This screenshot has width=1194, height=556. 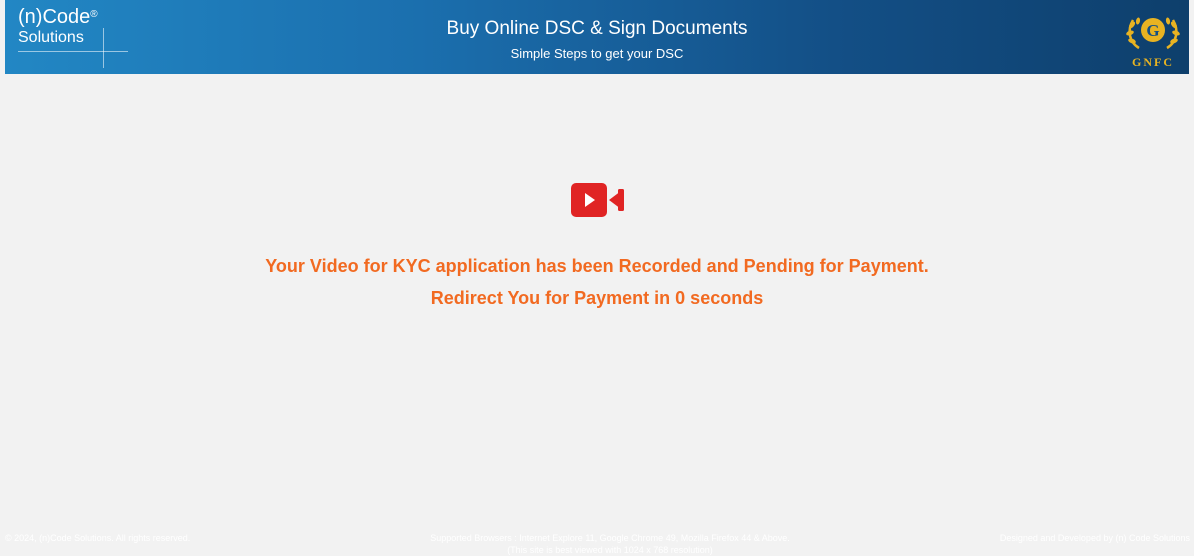 What do you see at coordinates (597, 298) in the screenshot?
I see `redirect-countdown-message: Redirect You for Payment in 0 seconds` at bounding box center [597, 298].